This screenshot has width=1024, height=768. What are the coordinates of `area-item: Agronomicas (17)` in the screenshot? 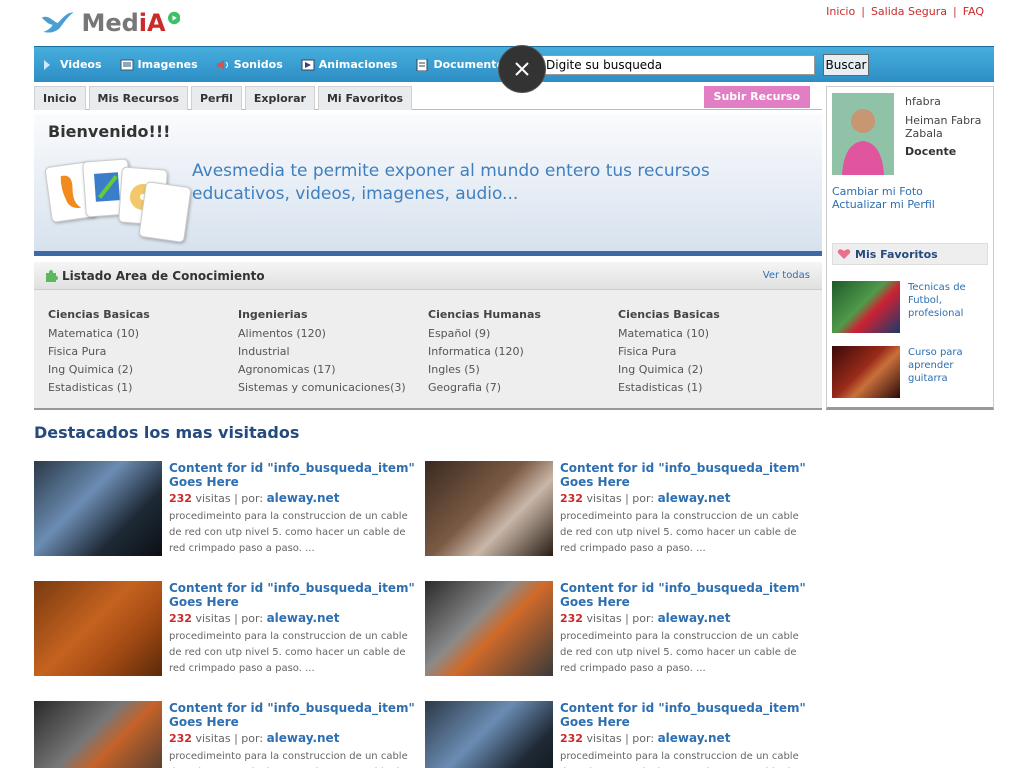 It's located at (333, 370).